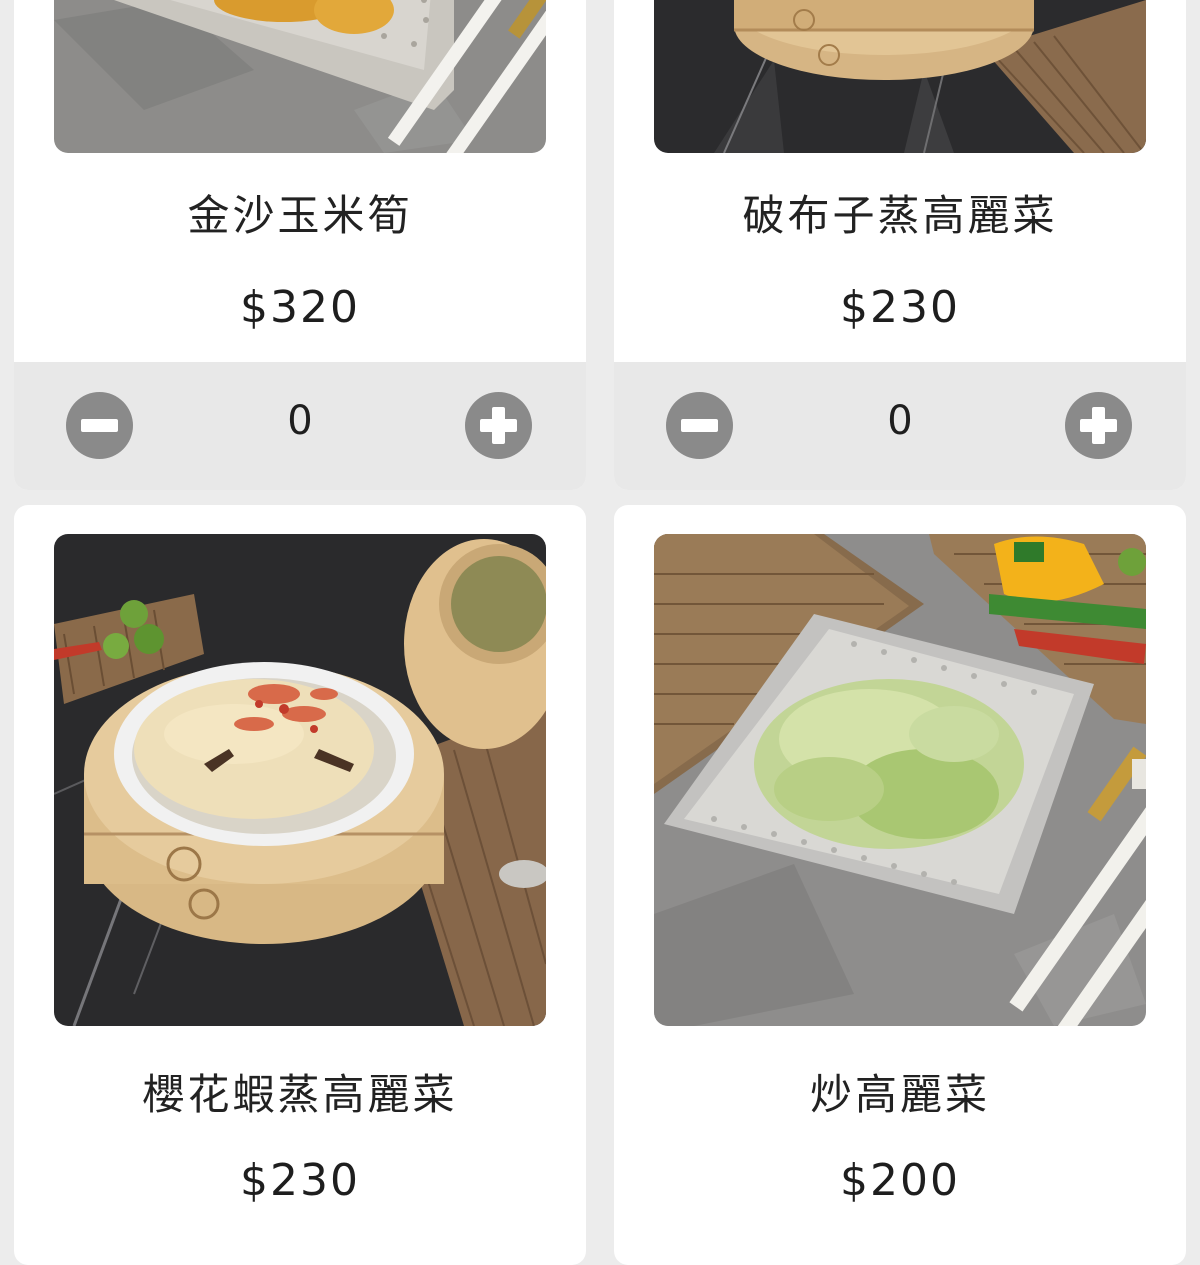 The height and width of the screenshot is (1265, 1200). Describe the element at coordinates (300, 76) in the screenshot. I see `dish-photo-golden-corn-shoots` at that location.